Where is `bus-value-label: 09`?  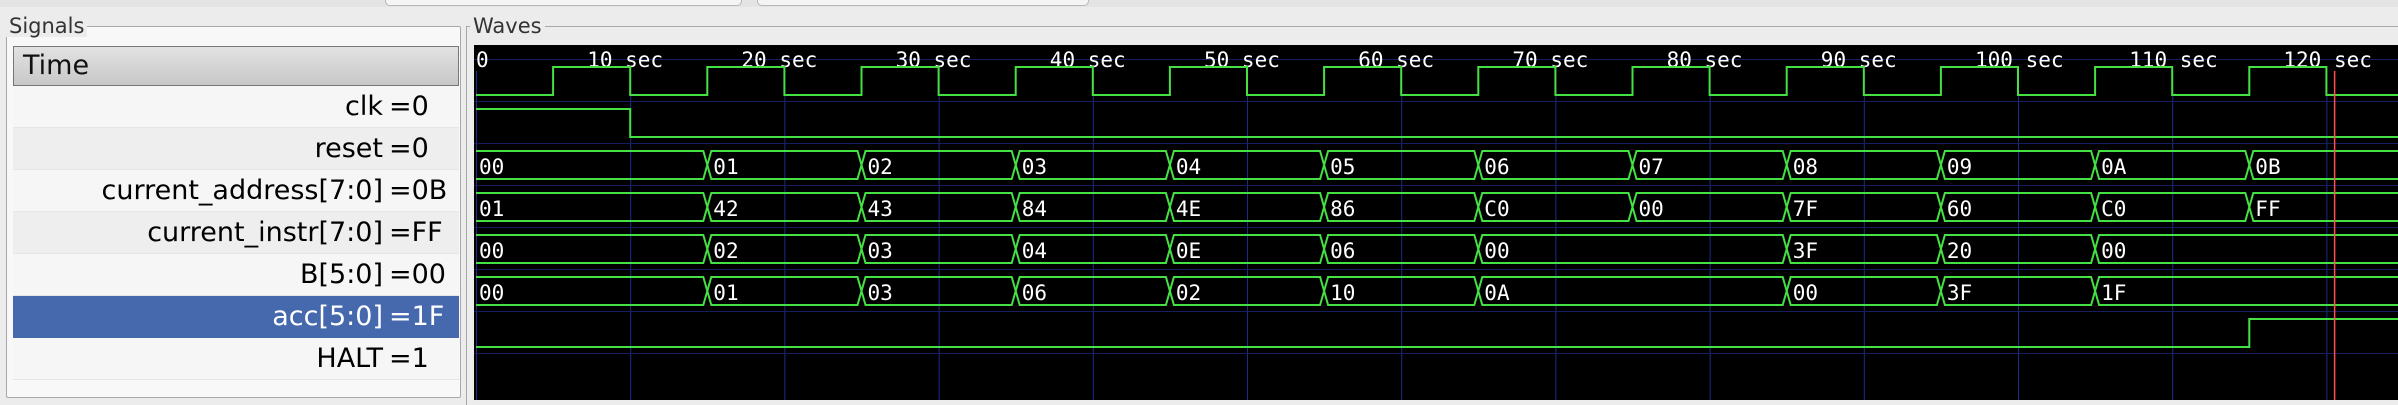 bus-value-label: 09 is located at coordinates (1959, 167).